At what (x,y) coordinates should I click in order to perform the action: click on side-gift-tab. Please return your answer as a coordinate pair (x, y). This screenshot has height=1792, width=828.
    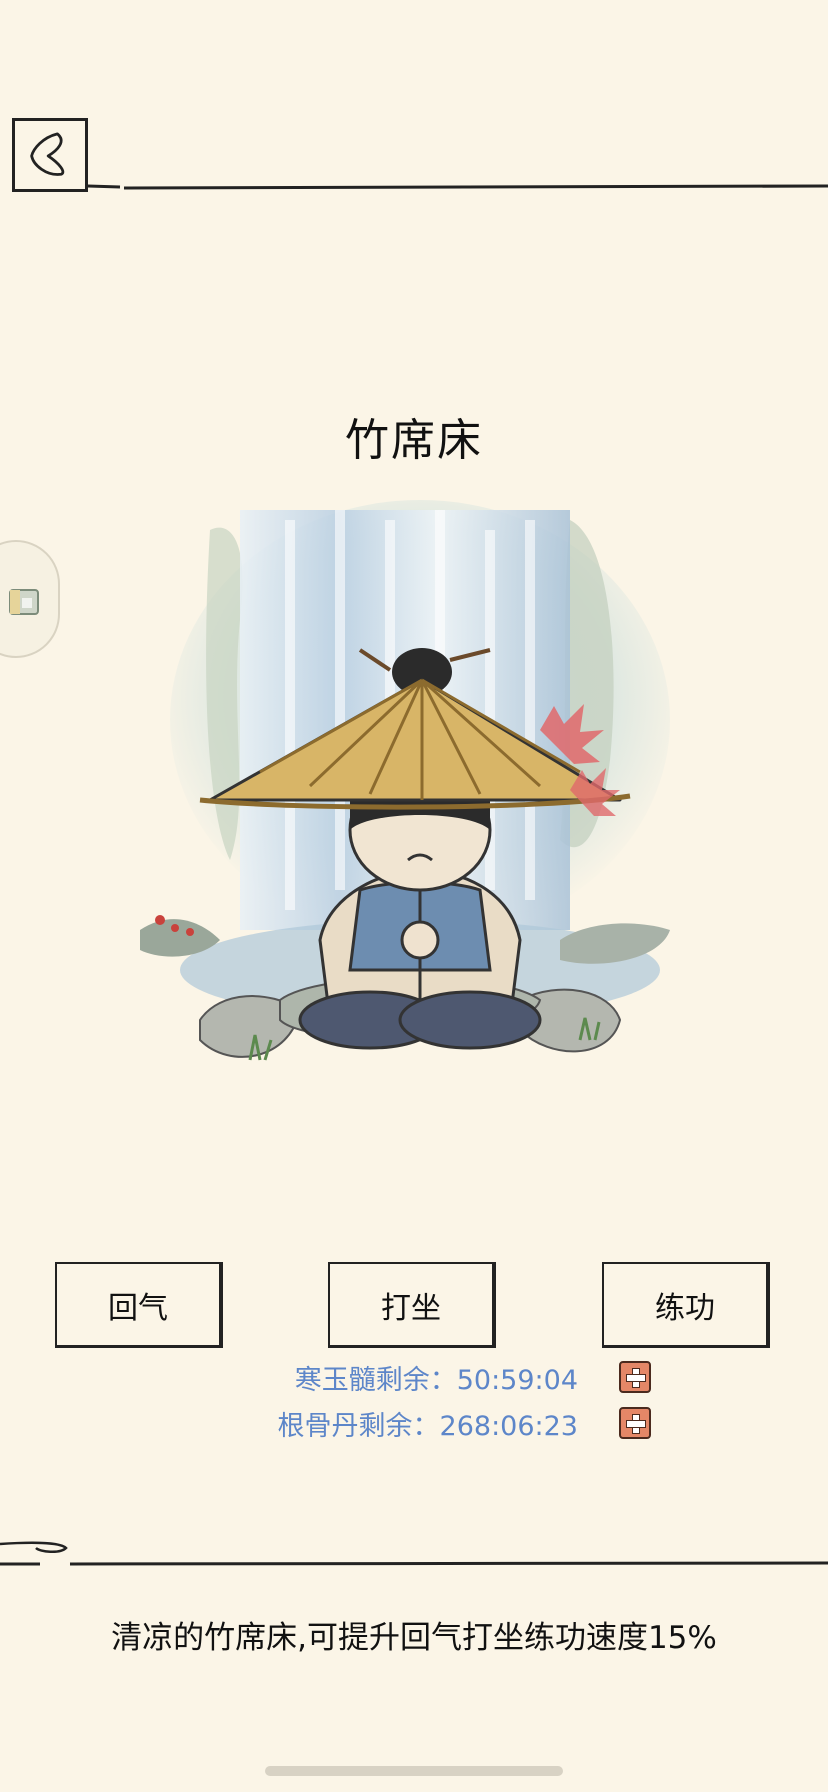
    Looking at the image, I should click on (30, 599).